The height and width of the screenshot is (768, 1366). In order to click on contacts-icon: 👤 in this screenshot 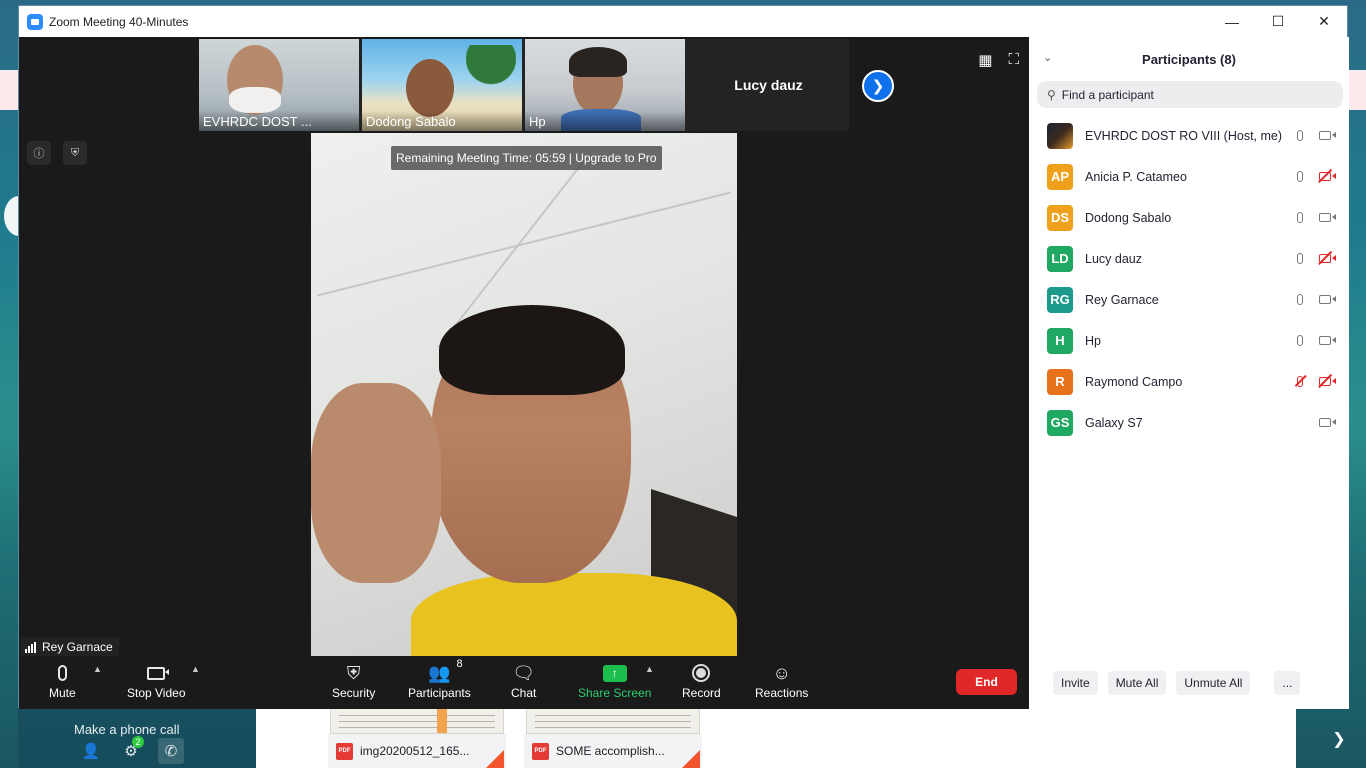, I will do `click(91, 751)`.